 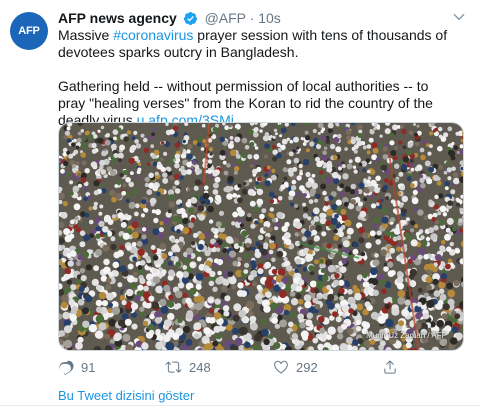 I want to click on hashtag-link: #coronavirus, so click(x=153, y=35).